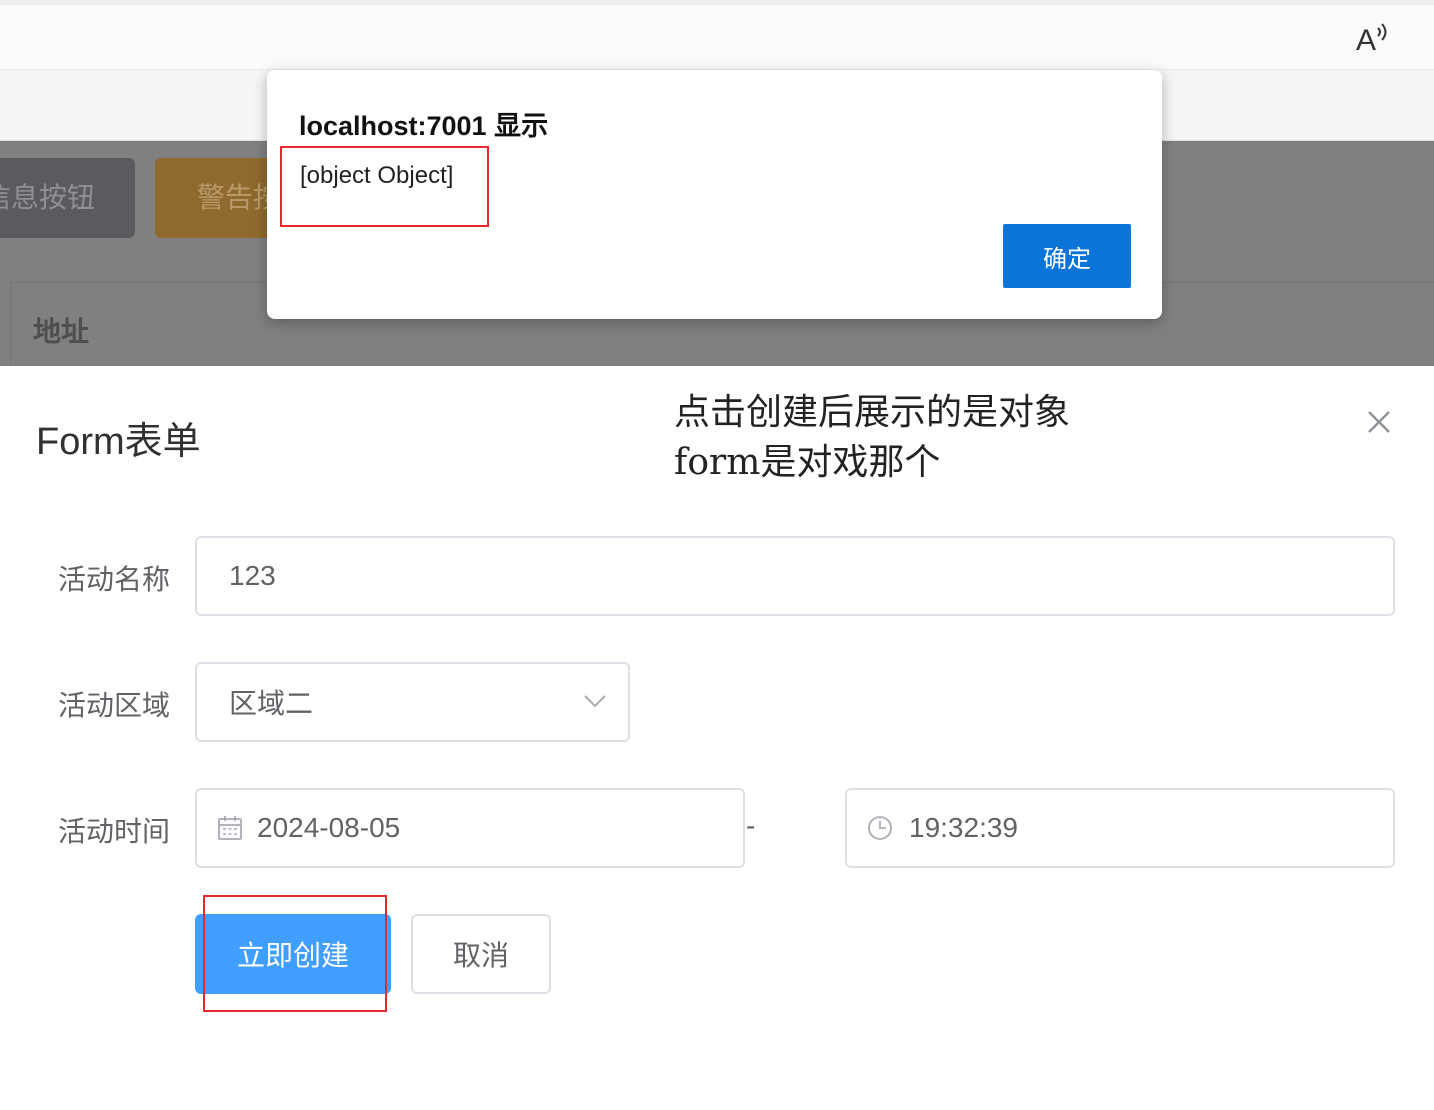 Image resolution: width=1434 pixels, height=1110 pixels. Describe the element at coordinates (872, 438) in the screenshot. I see `annotation-note: 点击创建后展示的是对象 form是对戏那个` at that location.